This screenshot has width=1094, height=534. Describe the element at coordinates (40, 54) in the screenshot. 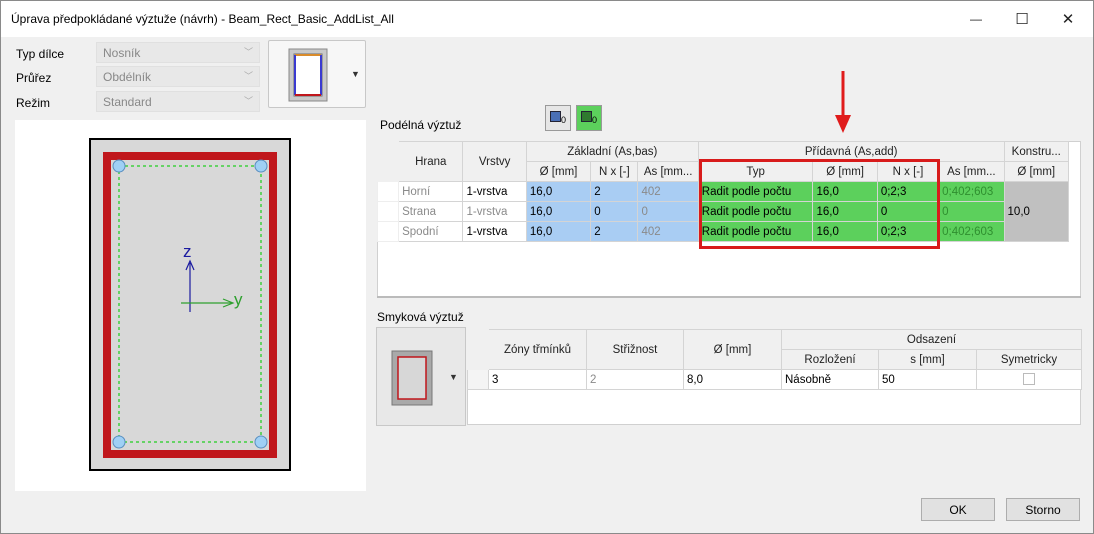

I see `typ-dilce-label: Typ dílce` at that location.